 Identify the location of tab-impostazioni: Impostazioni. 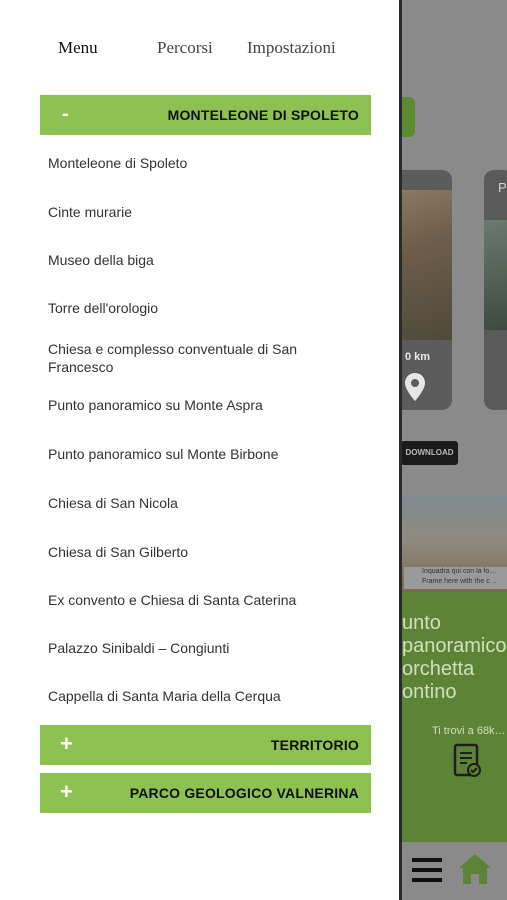
(291, 48).